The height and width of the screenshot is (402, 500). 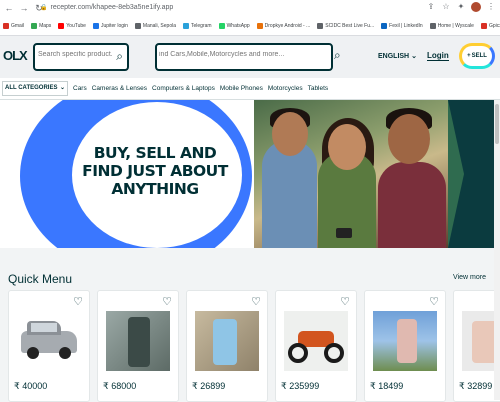 I want to click on bookmark-item: Gpicx, so click(x=490, y=26).